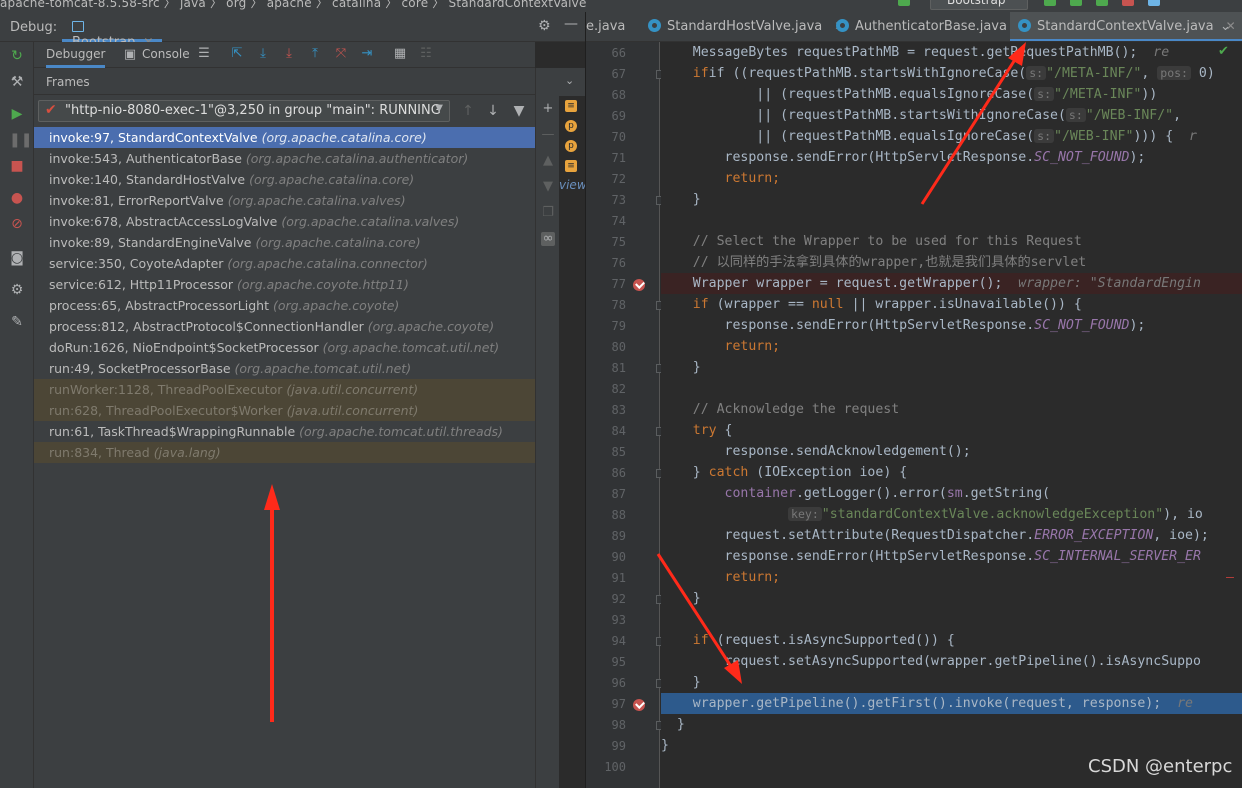  I want to click on arrow-editor-top-annotation, so click(973, 123).